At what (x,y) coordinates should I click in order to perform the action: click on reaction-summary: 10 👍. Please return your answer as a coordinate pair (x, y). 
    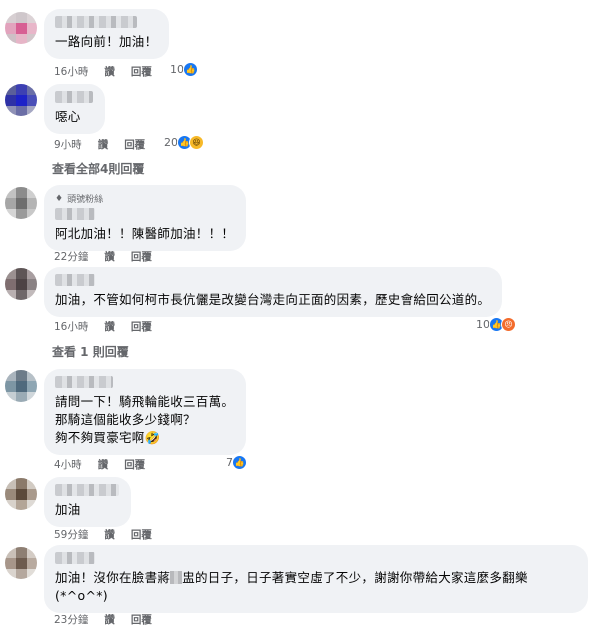
    Looking at the image, I should click on (184, 69).